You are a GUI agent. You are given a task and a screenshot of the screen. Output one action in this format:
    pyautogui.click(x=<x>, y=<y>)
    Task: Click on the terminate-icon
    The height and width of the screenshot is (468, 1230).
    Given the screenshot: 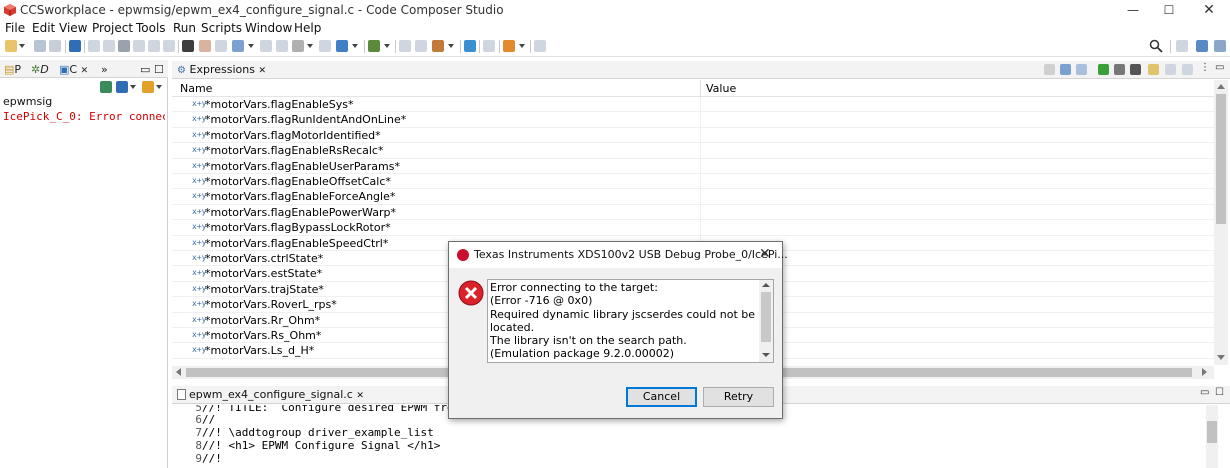 What is the action you would take?
    pyautogui.click(x=124, y=46)
    